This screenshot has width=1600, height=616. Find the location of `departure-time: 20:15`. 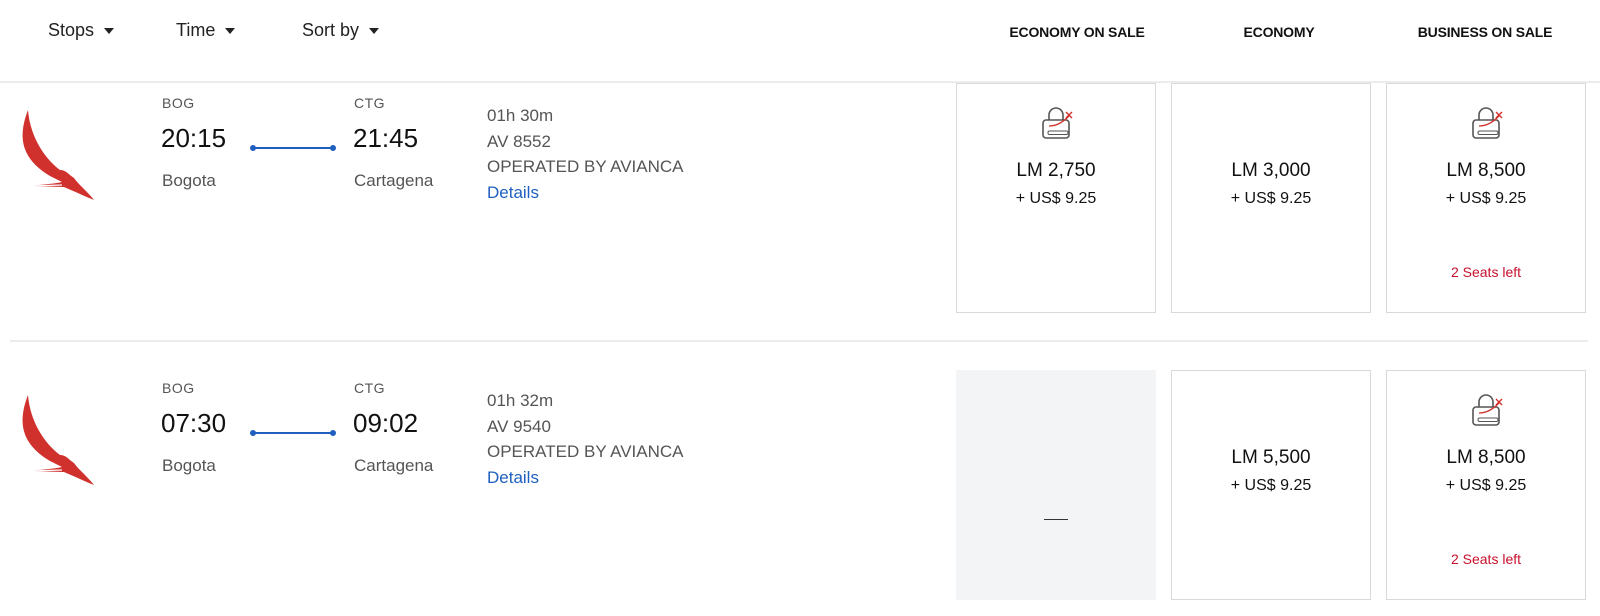

departure-time: 20:15 is located at coordinates (194, 138).